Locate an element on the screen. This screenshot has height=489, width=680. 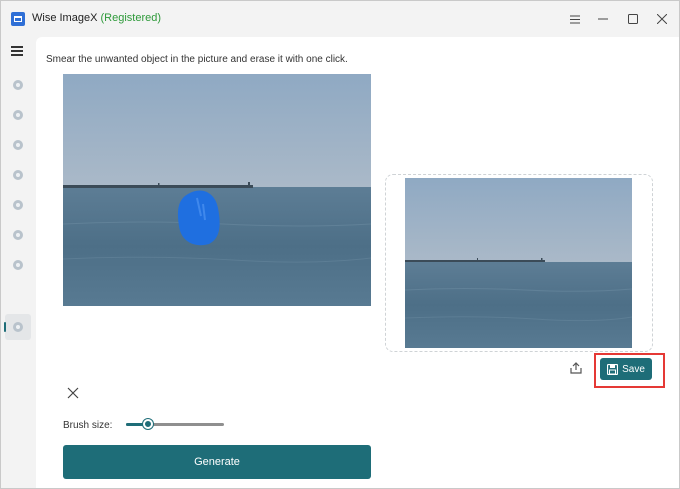
menu-button is located at coordinates (575, 19).